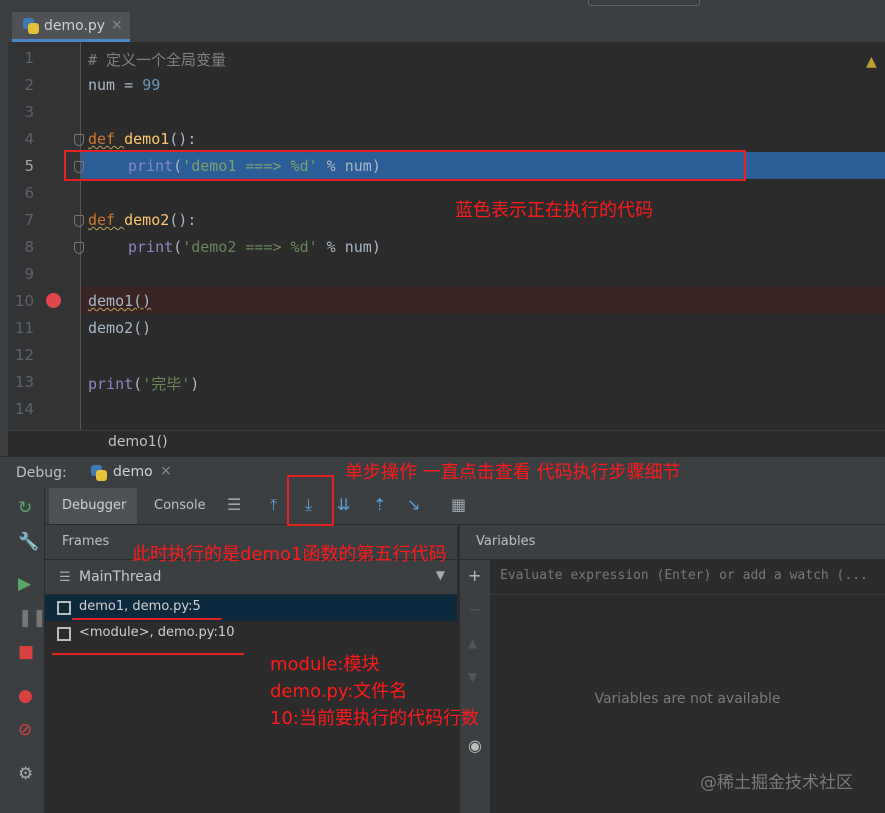 The image size is (885, 813). What do you see at coordinates (41, 473) in the screenshot?
I see `debug-label: Debug:` at bounding box center [41, 473].